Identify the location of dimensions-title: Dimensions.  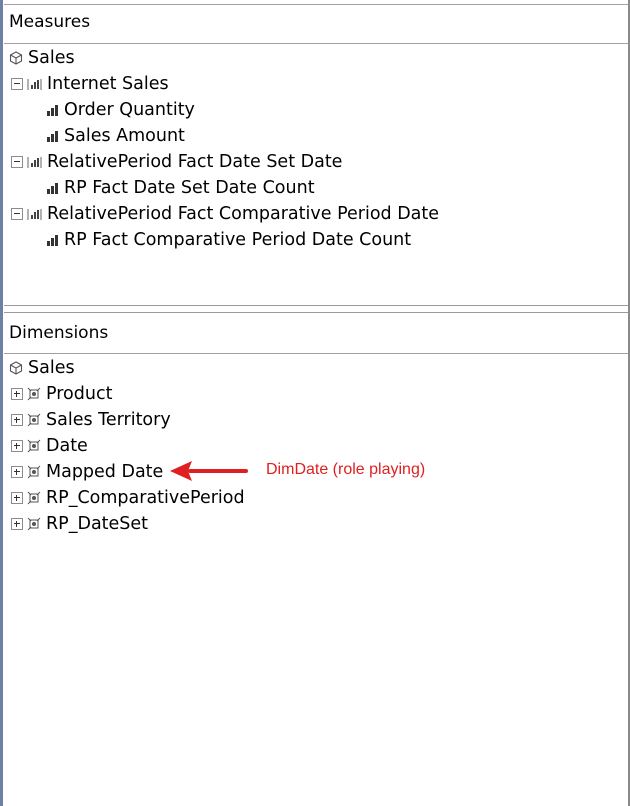
(59, 333).